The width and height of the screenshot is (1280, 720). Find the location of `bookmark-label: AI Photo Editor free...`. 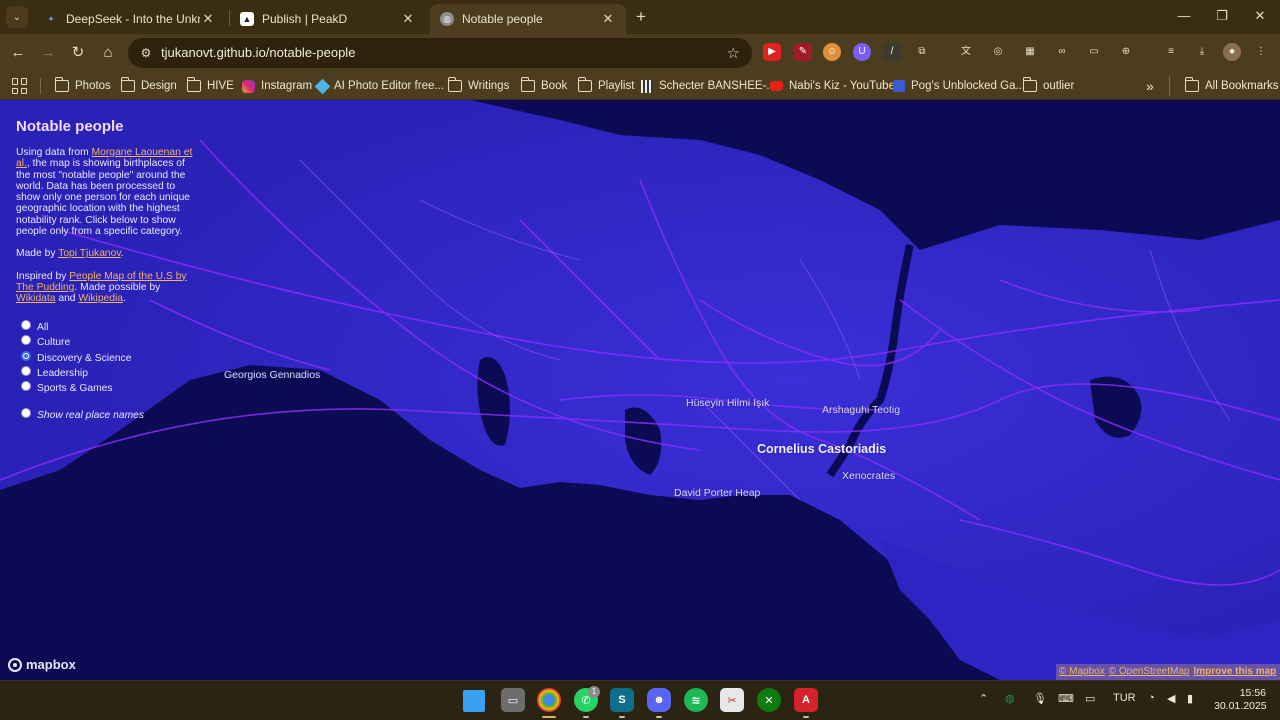

bookmark-label: AI Photo Editor free... is located at coordinates (389, 86).